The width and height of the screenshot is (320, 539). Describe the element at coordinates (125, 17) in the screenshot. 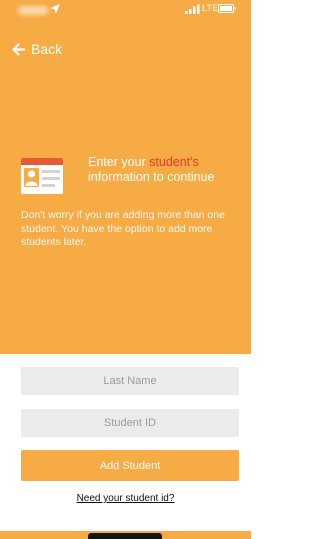

I see `status-bar: LTE` at that location.